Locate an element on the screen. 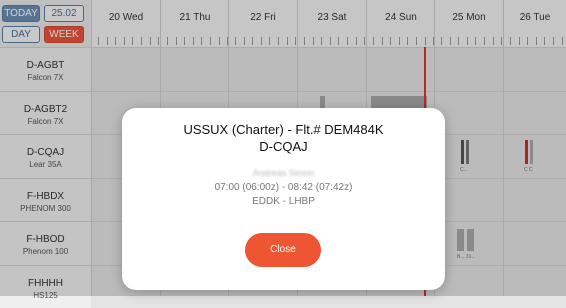  flight-route: EDDK - LHBP is located at coordinates (283, 201).